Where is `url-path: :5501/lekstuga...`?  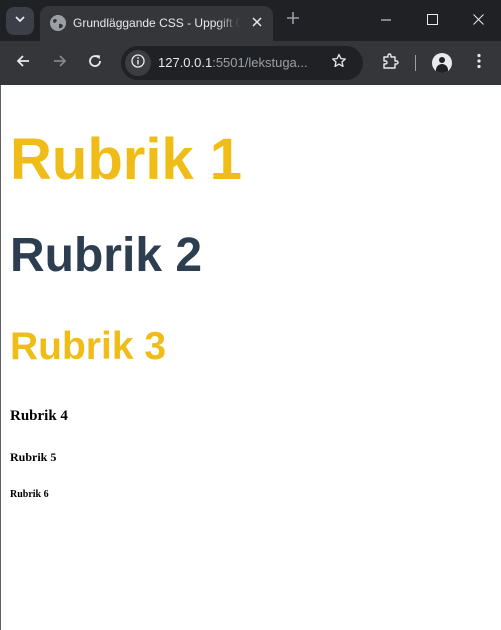 url-path: :5501/lekstuga... is located at coordinates (260, 62).